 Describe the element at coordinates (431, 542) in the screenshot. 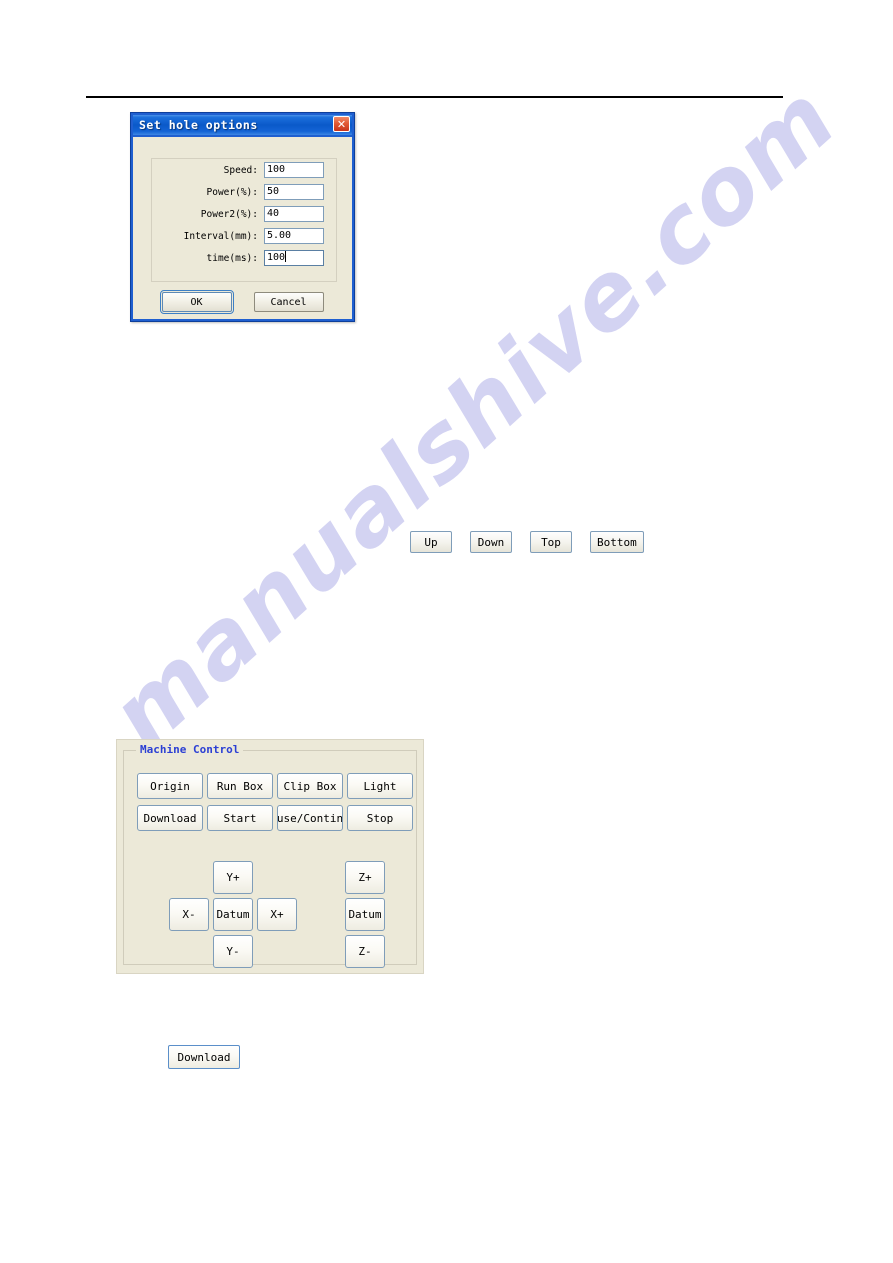

I see `up-button: Up` at that location.